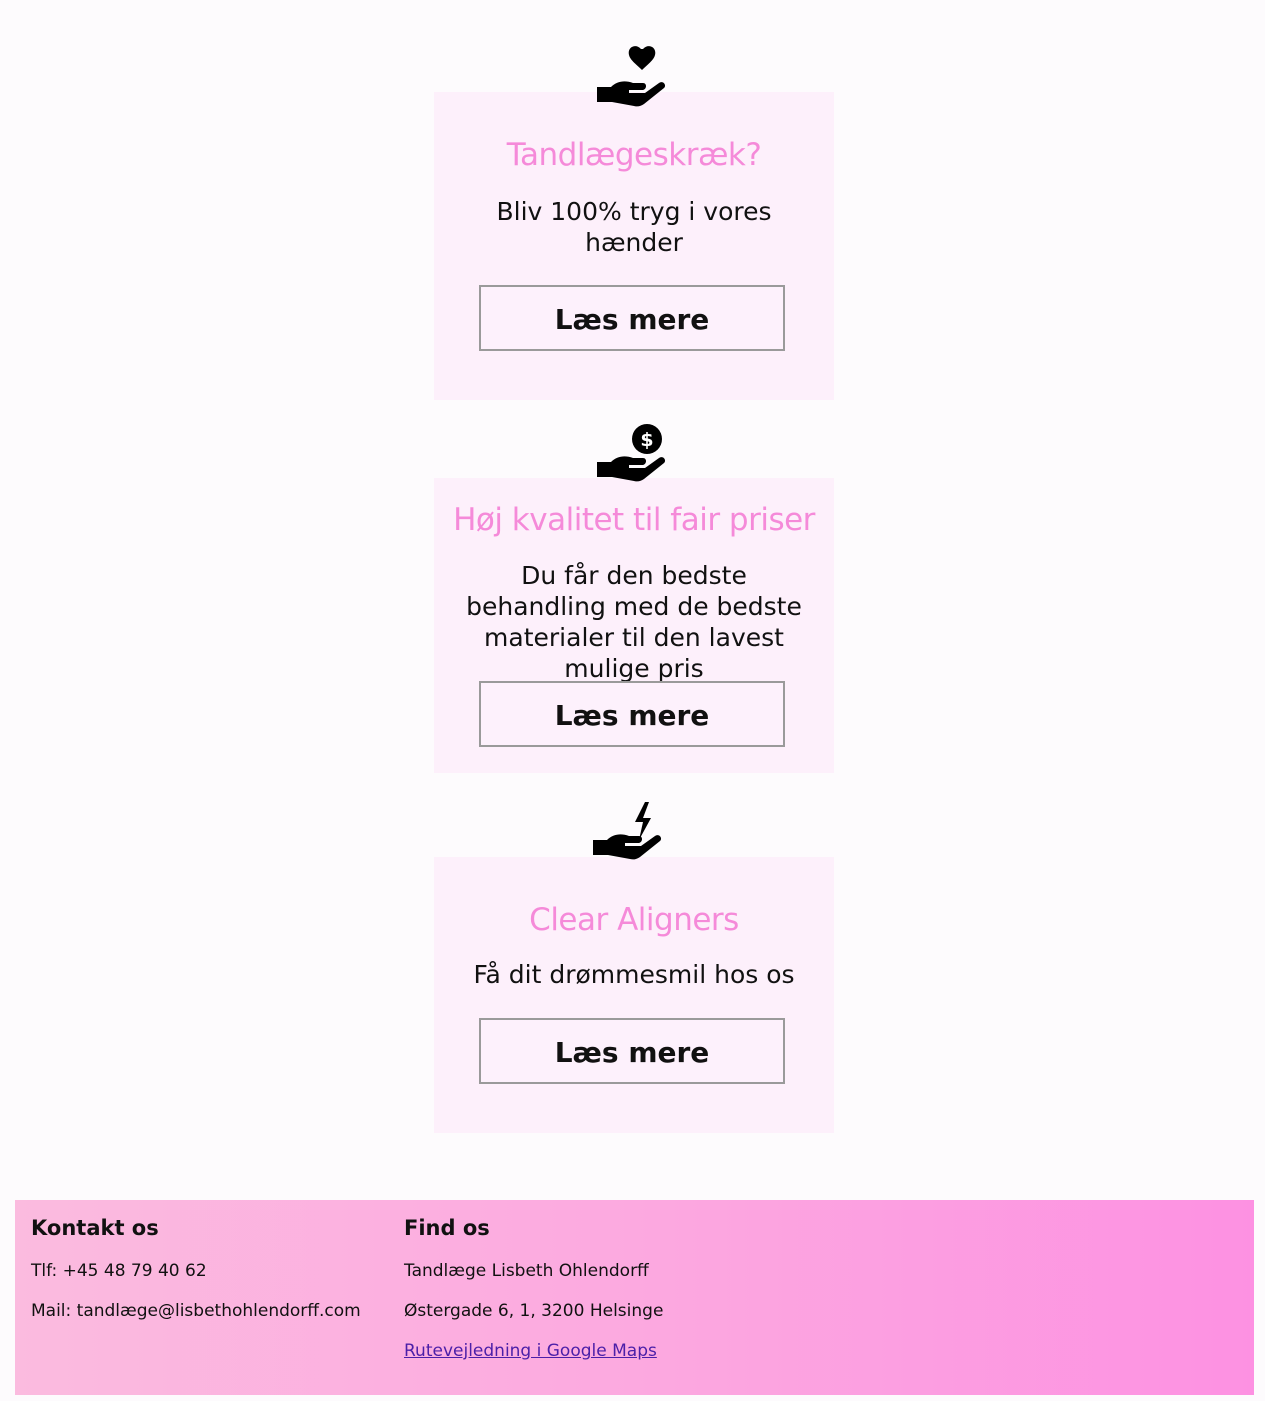  I want to click on contact-phone: Tlf: +45 48 79 40 62, so click(119, 1271).